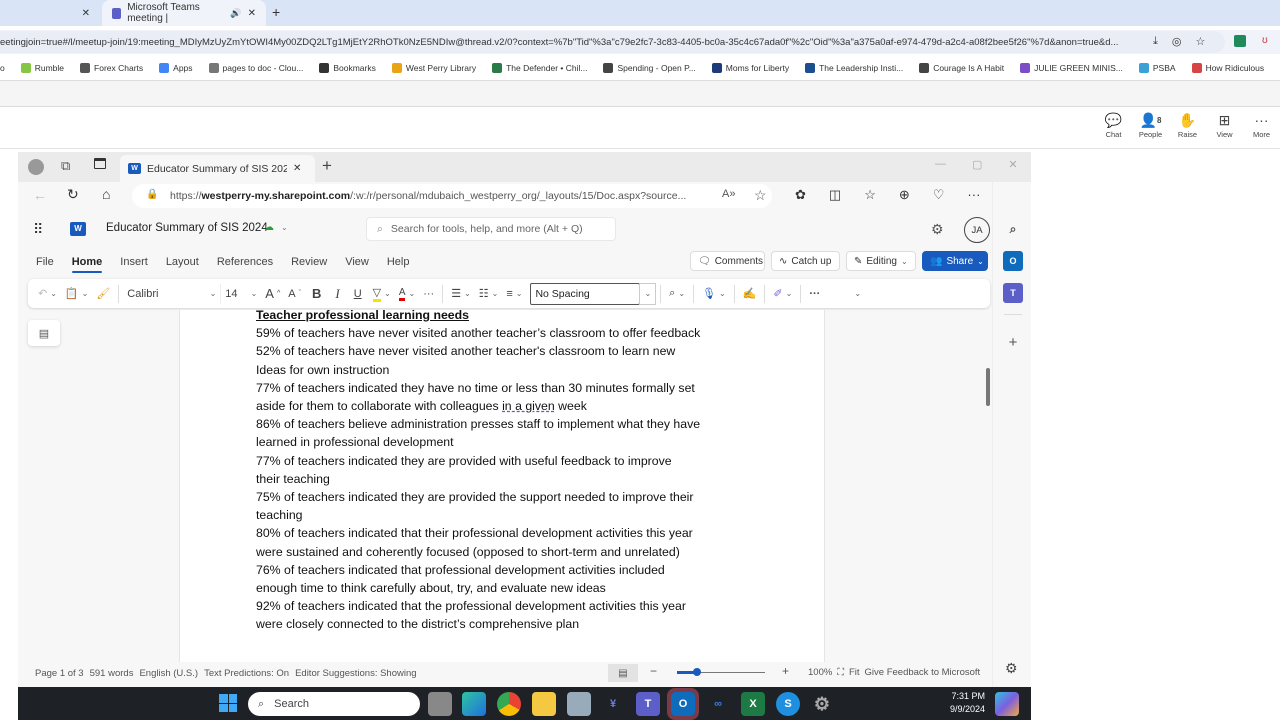 The width and height of the screenshot is (1280, 720). Describe the element at coordinates (474, 704) in the screenshot. I see `edge-icon` at that location.